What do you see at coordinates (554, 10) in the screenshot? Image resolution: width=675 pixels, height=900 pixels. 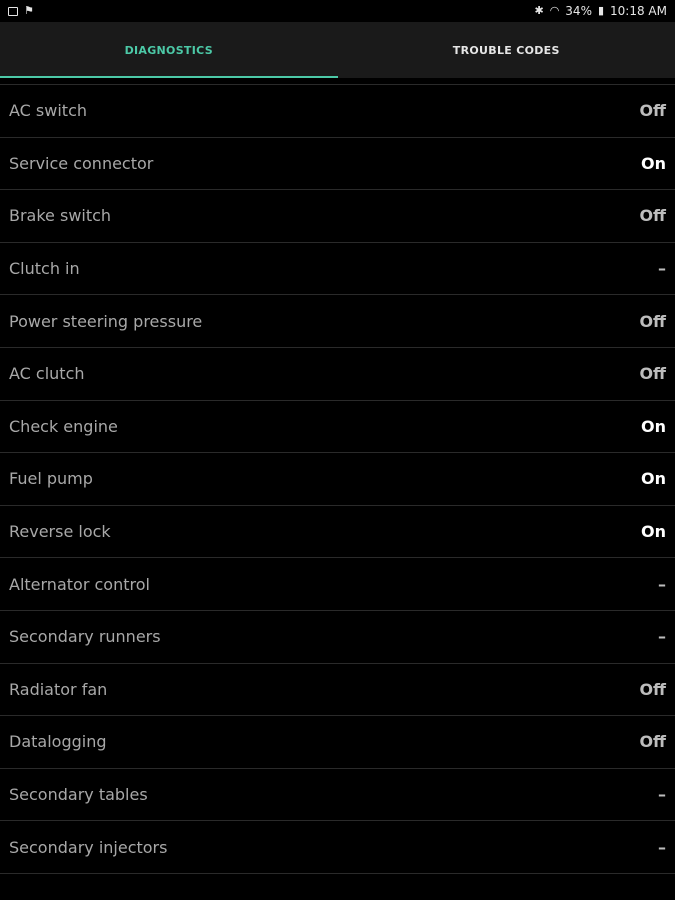 I see `wifi-icon: ◠` at bounding box center [554, 10].